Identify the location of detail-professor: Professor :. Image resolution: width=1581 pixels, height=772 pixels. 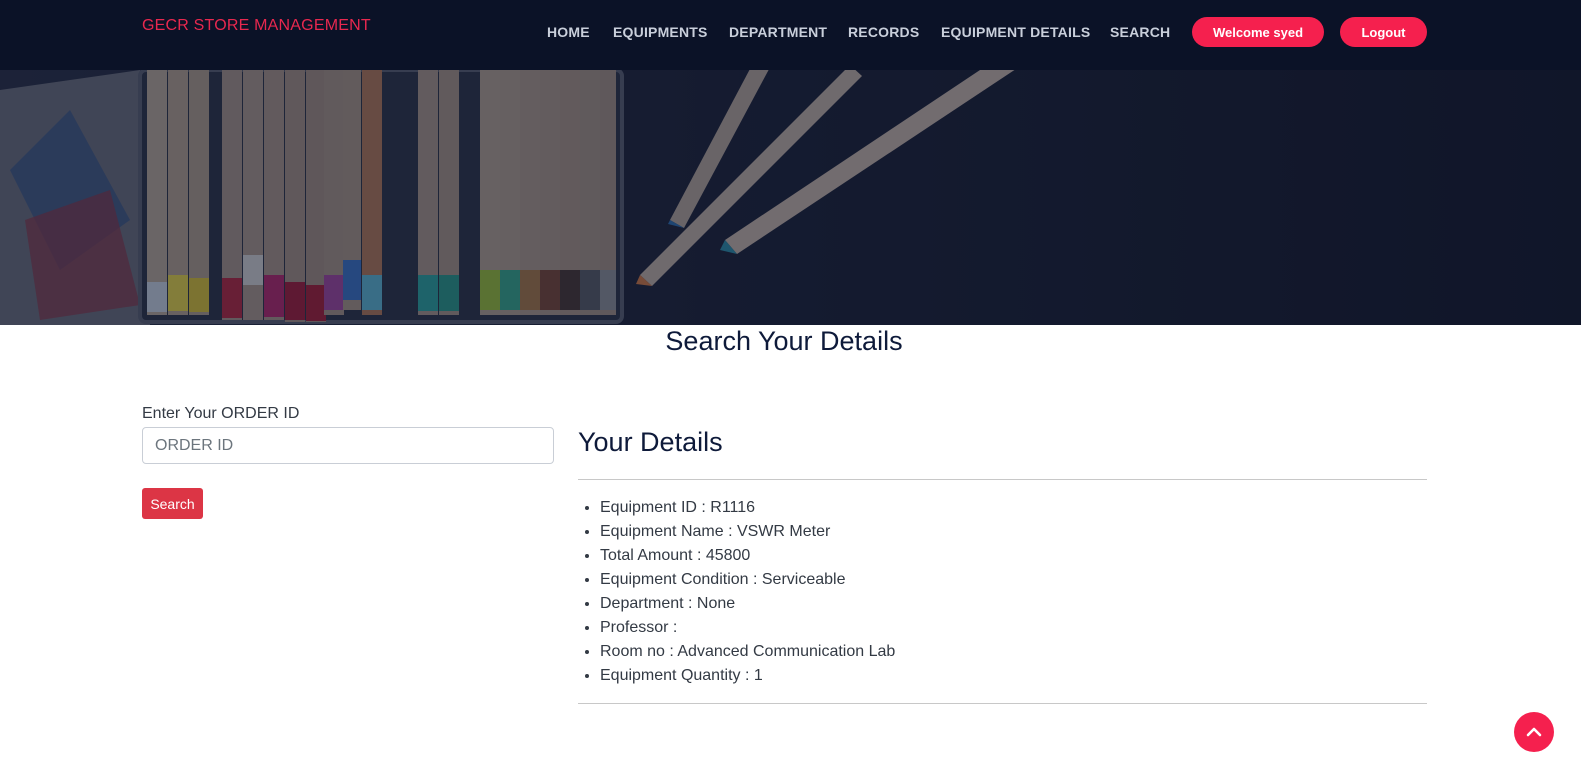
(1010, 628).